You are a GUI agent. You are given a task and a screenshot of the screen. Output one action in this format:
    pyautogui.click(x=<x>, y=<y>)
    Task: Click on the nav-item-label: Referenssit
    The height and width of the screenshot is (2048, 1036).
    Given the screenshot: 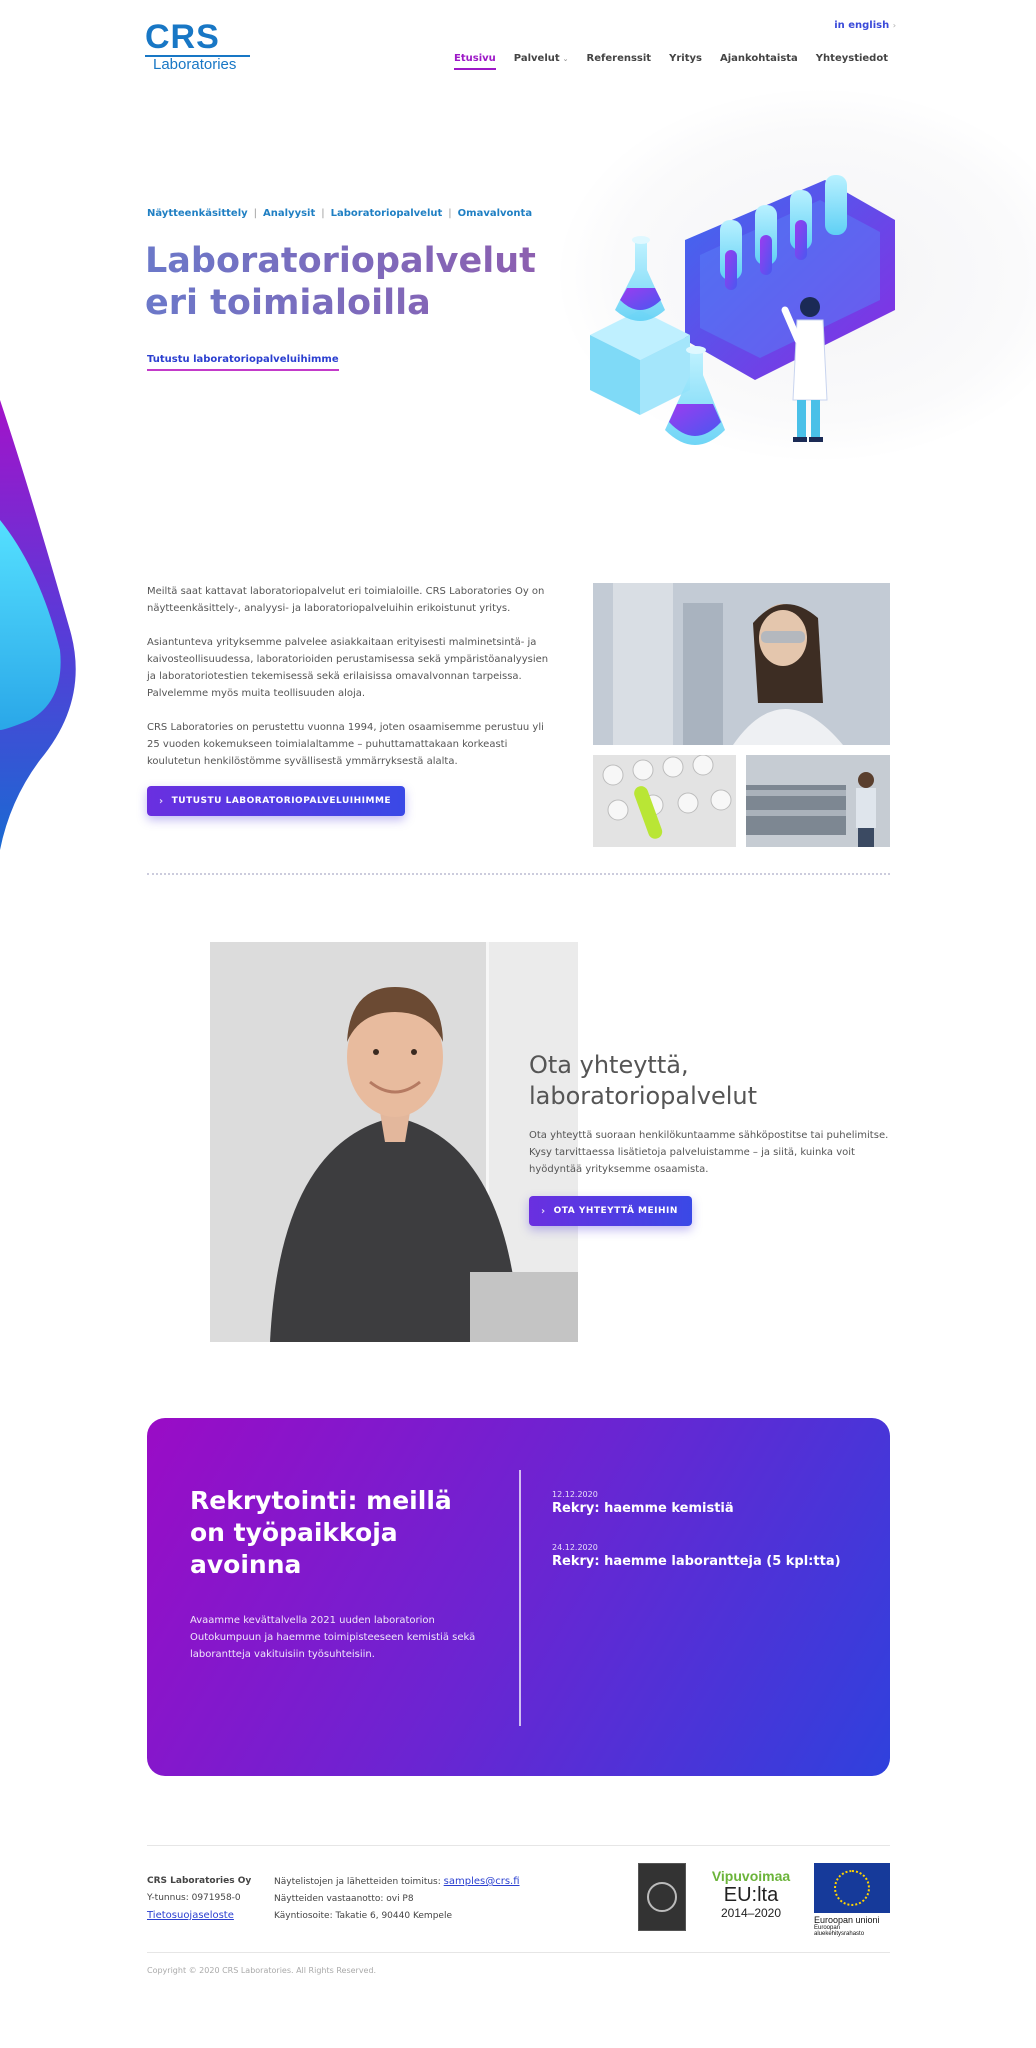 What is the action you would take?
    pyautogui.click(x=619, y=58)
    